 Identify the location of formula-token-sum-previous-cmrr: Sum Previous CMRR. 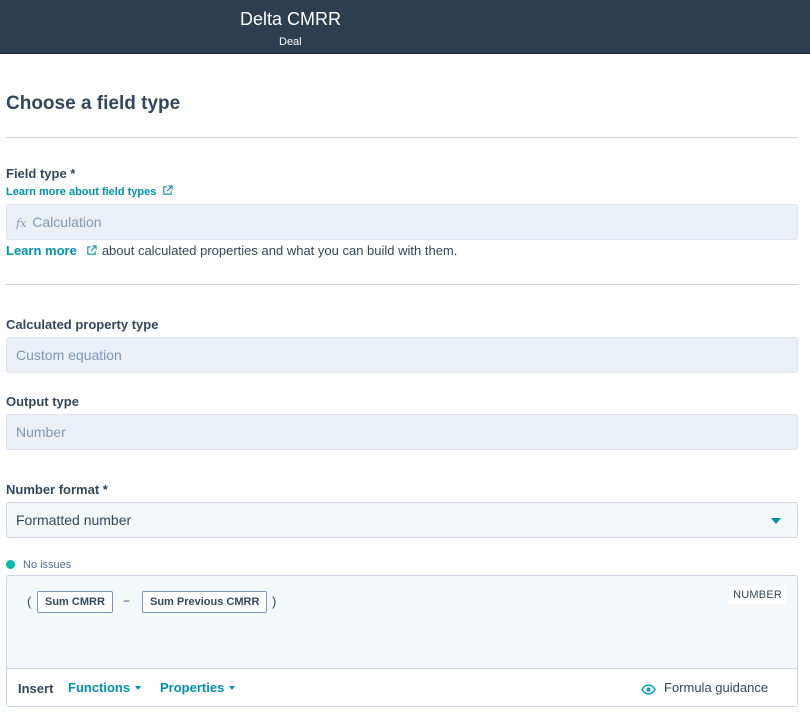
(205, 602).